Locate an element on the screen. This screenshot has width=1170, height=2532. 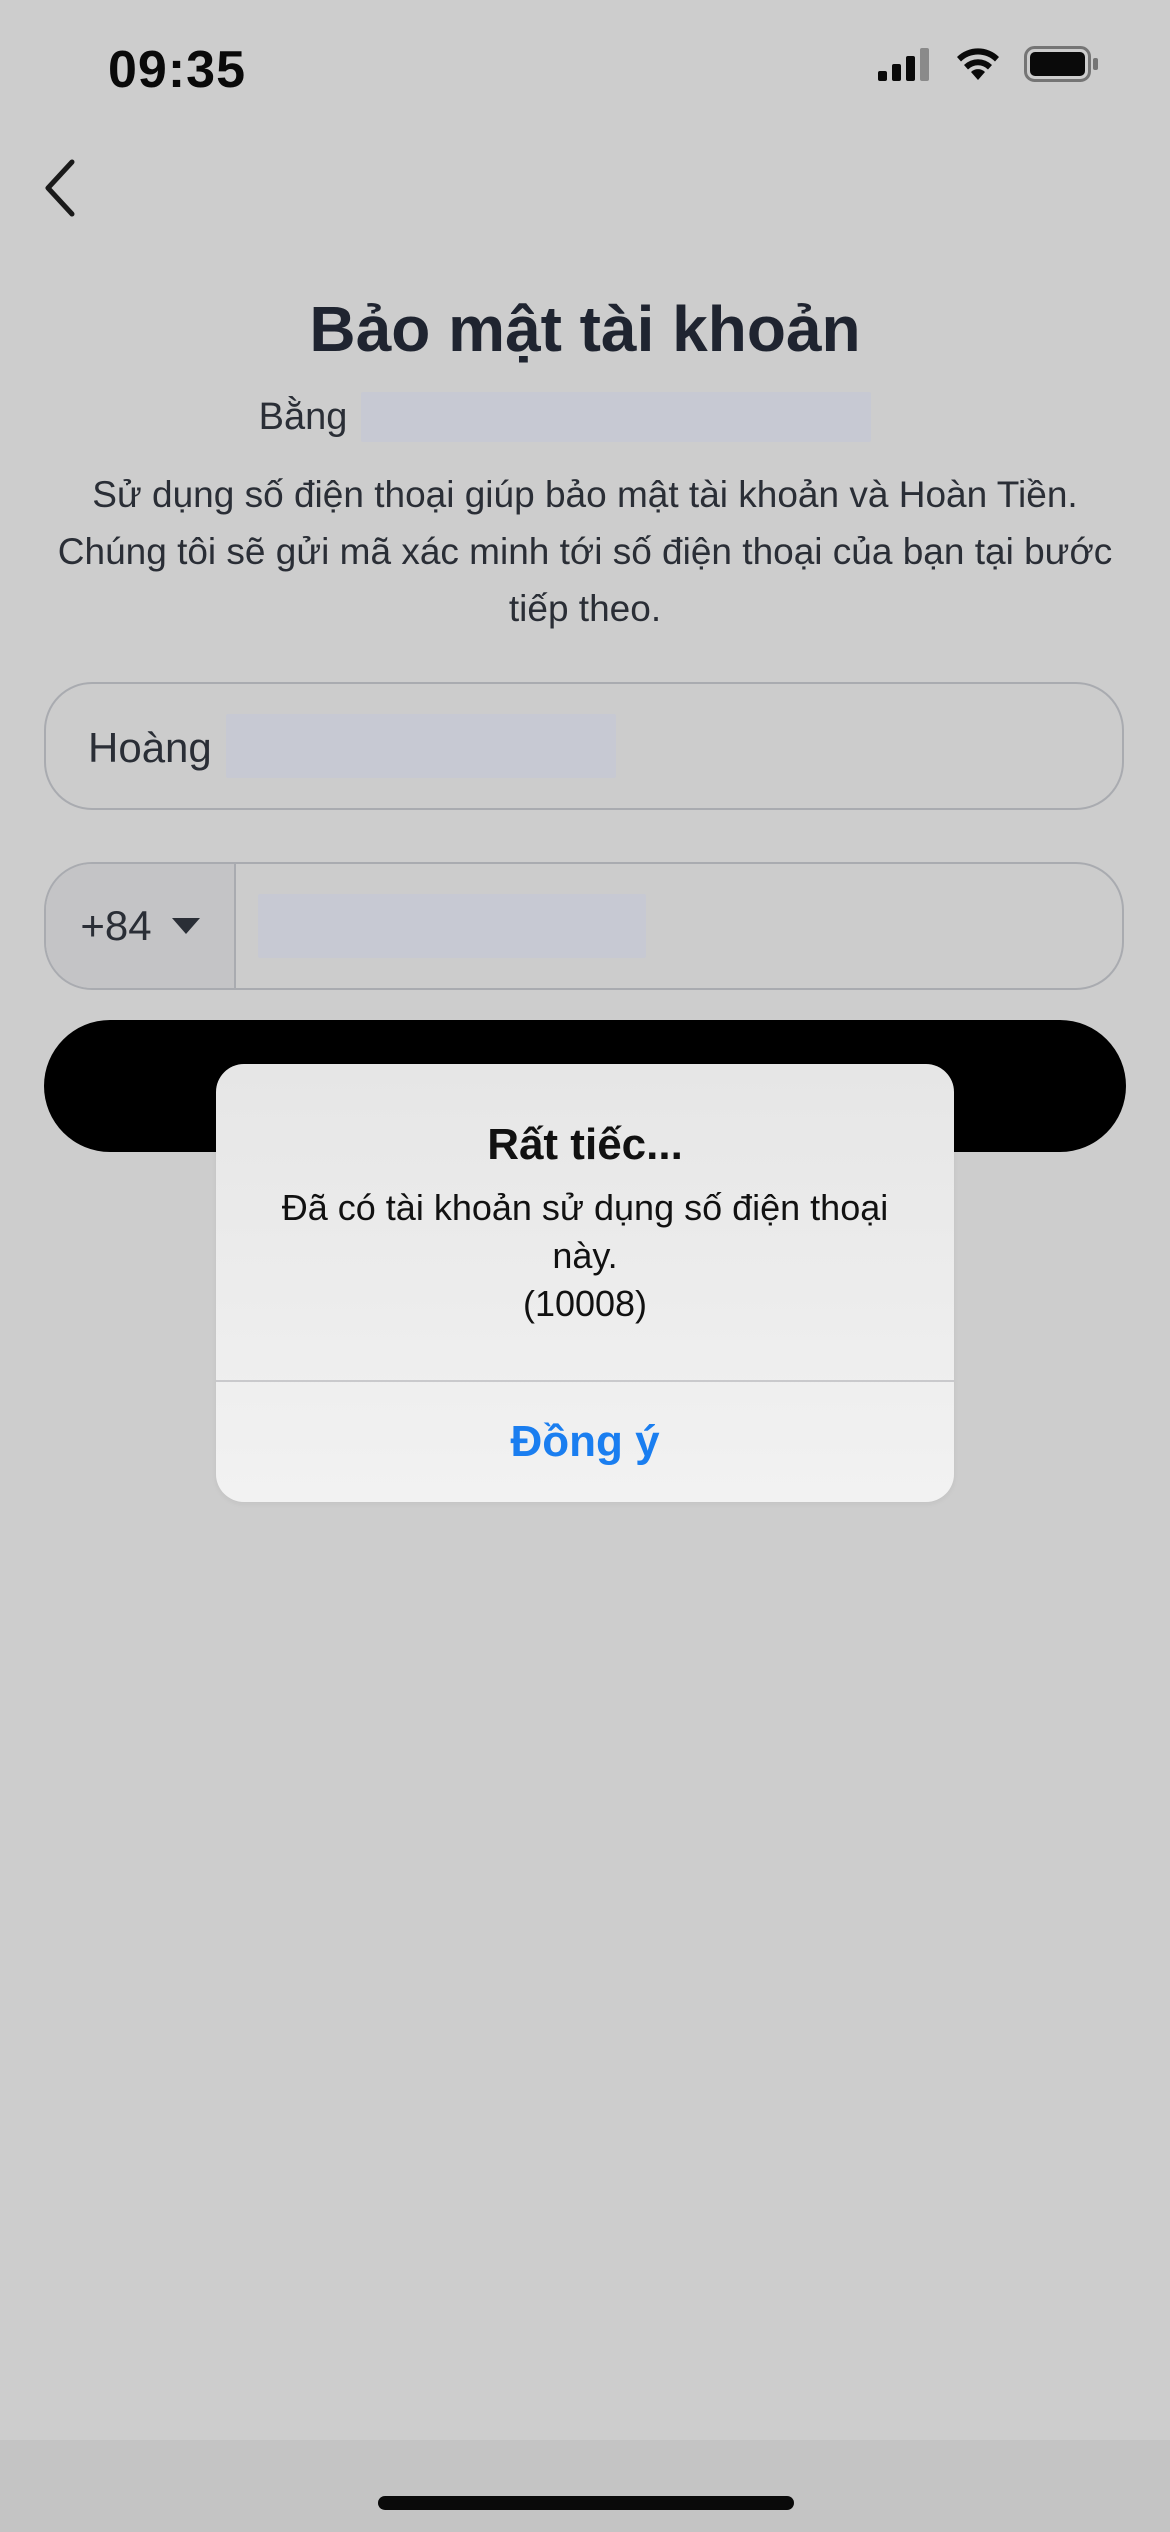
page-title: Bảo mật tài khoản is located at coordinates (585, 329).